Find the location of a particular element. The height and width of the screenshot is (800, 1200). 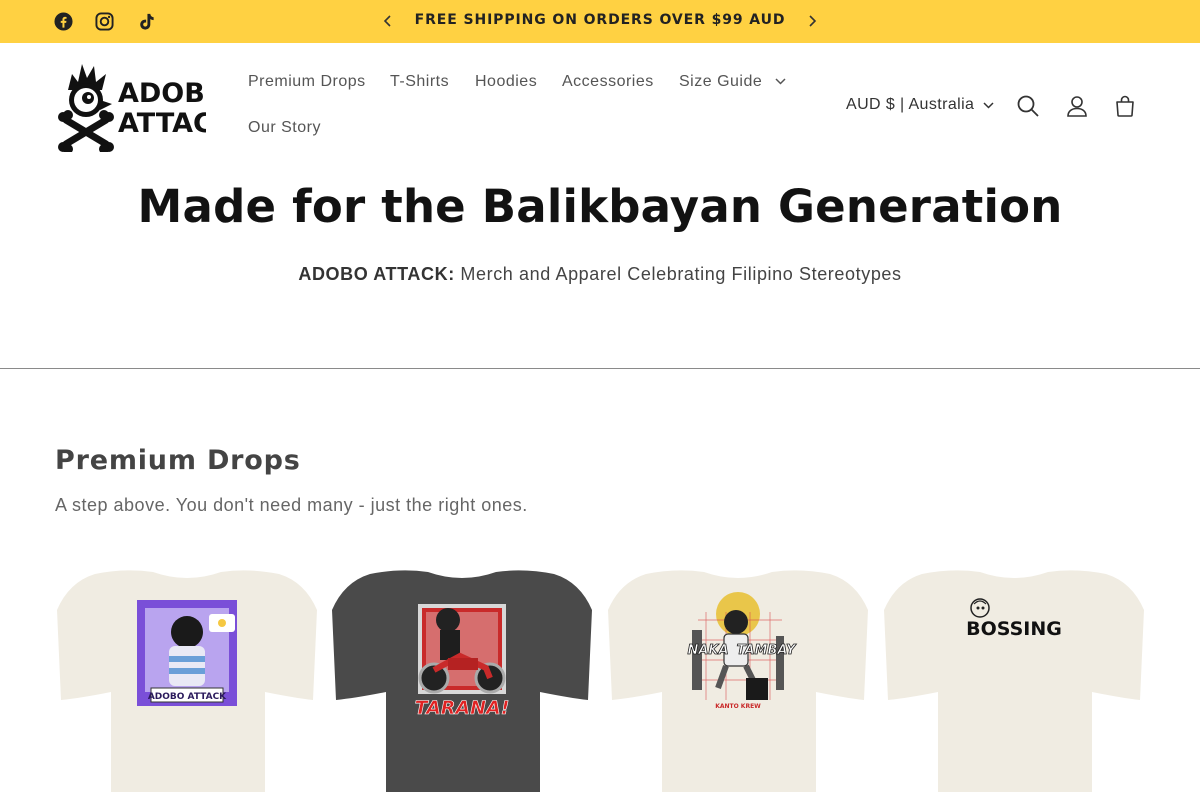

product-image: NAKA TAMBAY KANTO KREW is located at coordinates (738, 681).